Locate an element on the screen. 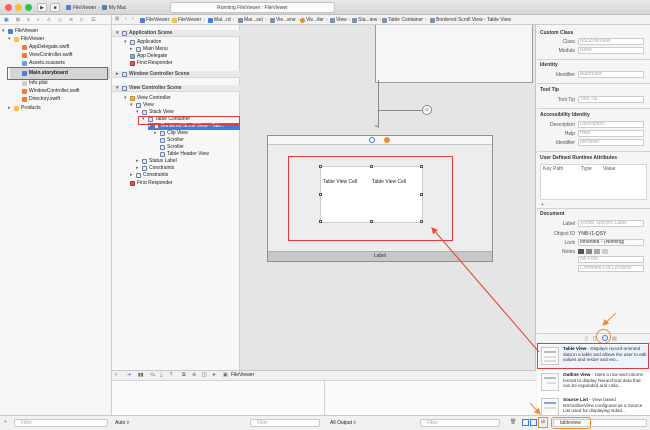  annotation-arrows is located at coordinates (524, 321).